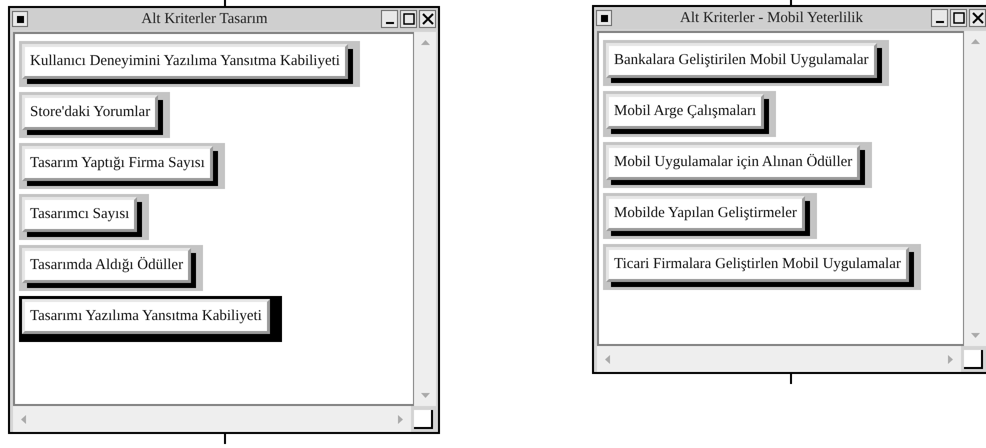  What do you see at coordinates (204, 19) in the screenshot?
I see `window-title: Alt Kriterler Tasarım` at bounding box center [204, 19].